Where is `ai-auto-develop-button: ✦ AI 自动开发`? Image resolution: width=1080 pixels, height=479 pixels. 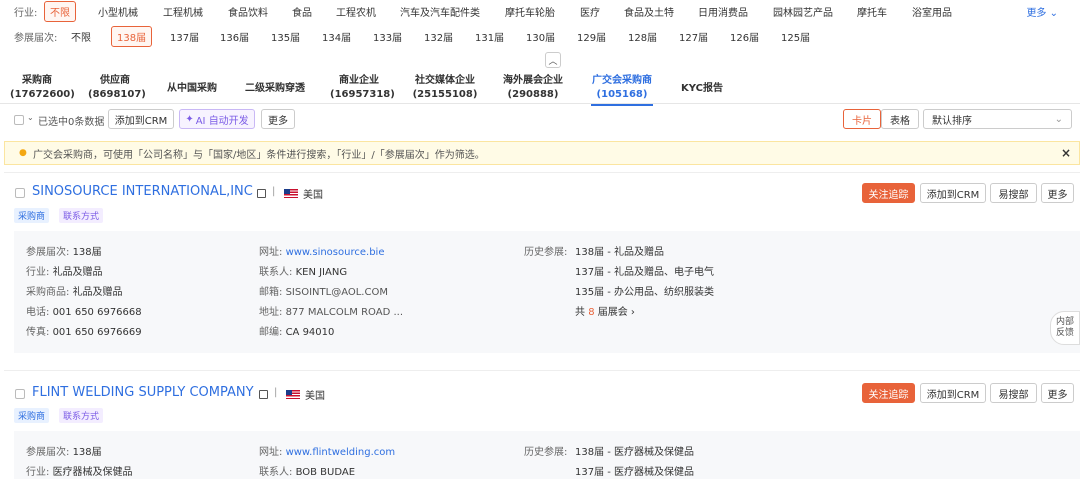 ai-auto-develop-button: ✦ AI 自动开发 is located at coordinates (217, 119).